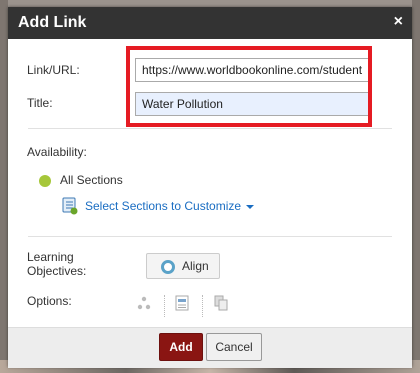 The height and width of the screenshot is (373, 420). I want to click on all-sections-label: All Sections, so click(91, 180).